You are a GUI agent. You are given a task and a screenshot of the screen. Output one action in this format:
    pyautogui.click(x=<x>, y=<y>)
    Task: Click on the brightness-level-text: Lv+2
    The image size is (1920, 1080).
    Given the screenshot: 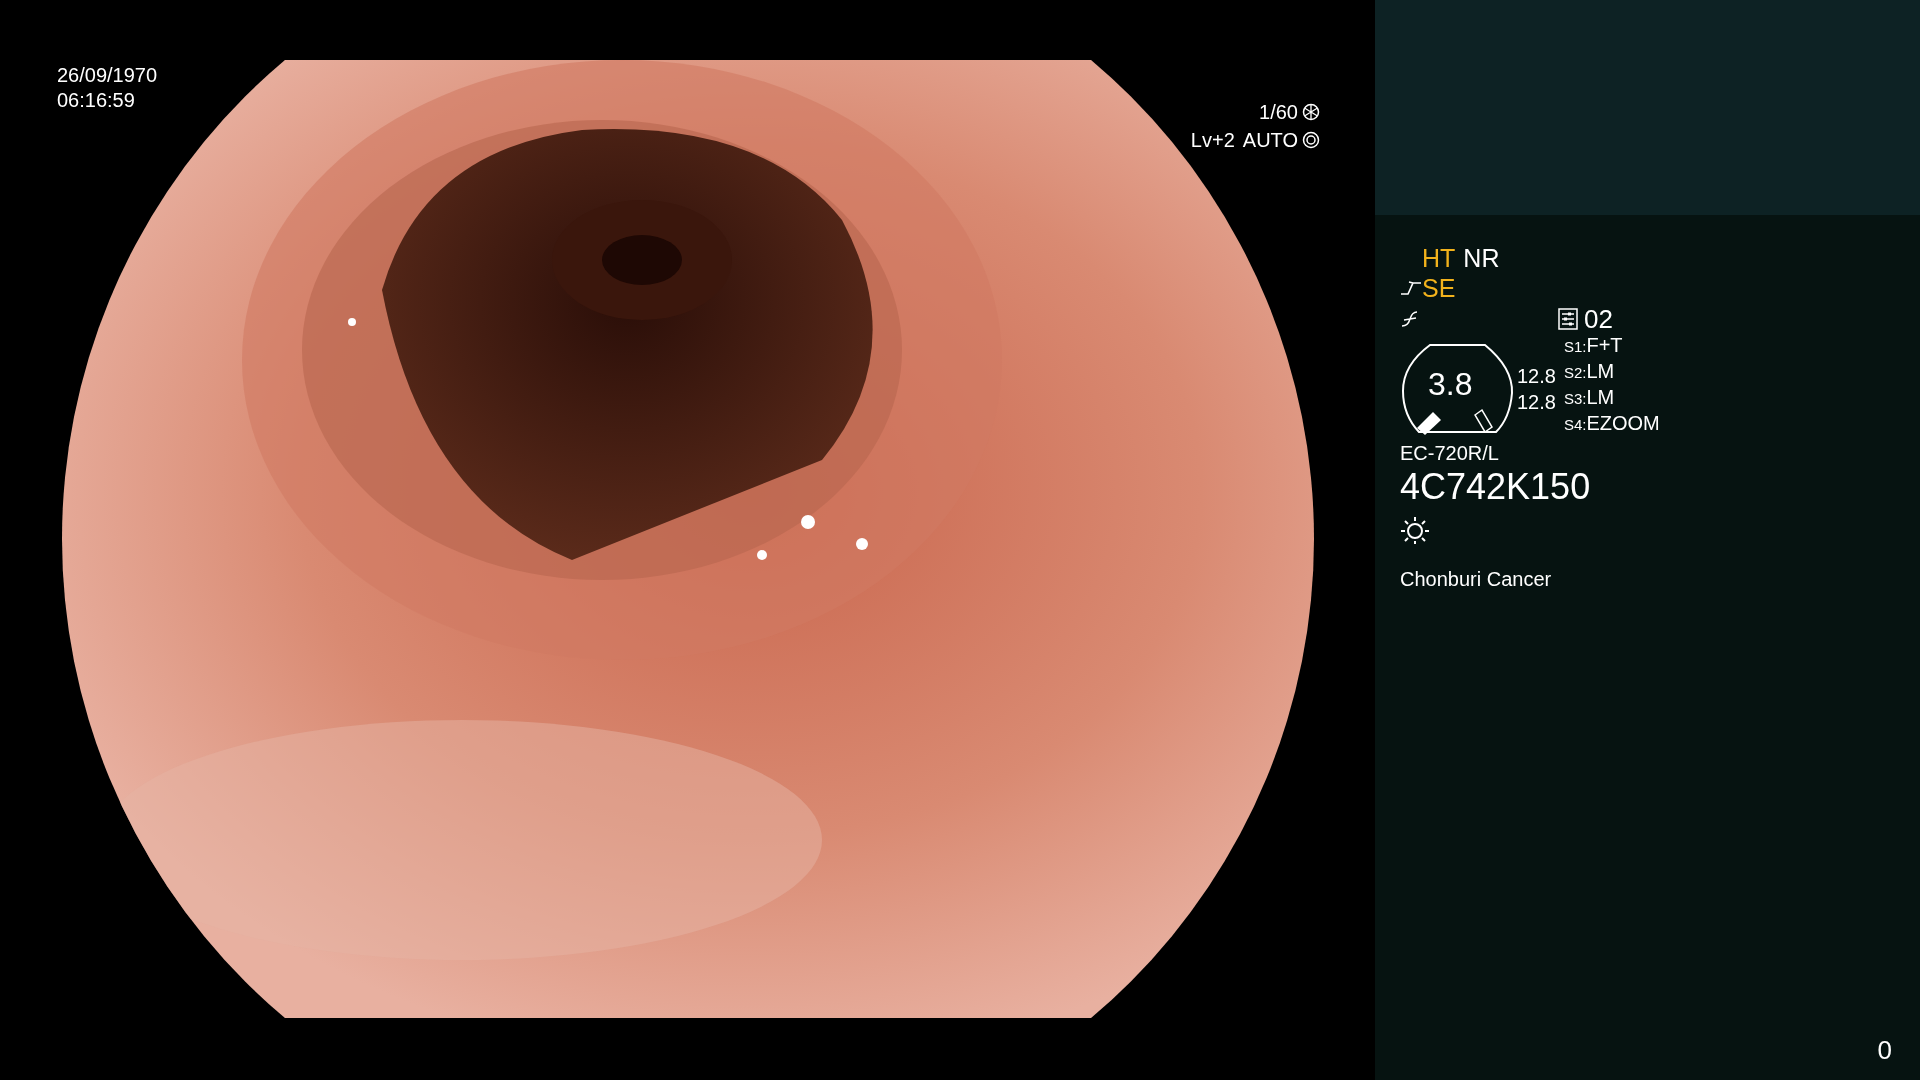 What is the action you would take?
    pyautogui.click(x=1212, y=140)
    